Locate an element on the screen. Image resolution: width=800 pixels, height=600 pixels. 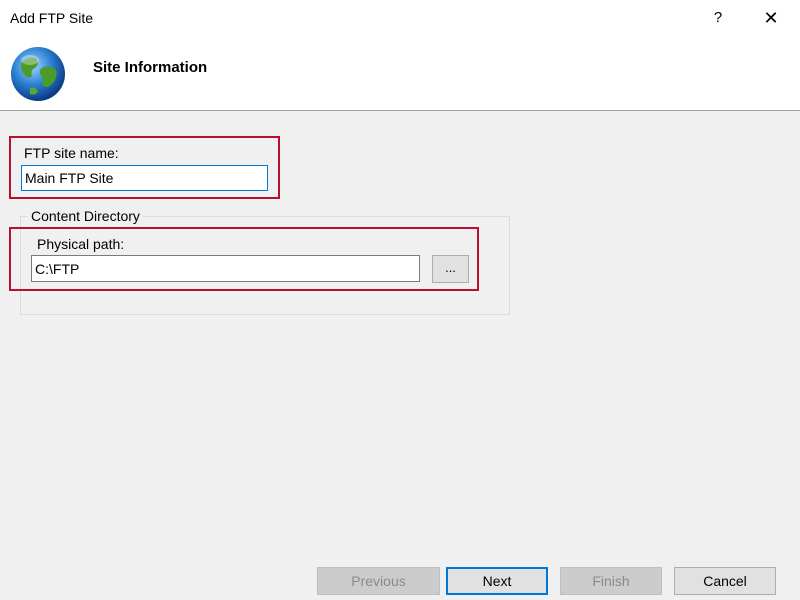
previous-button: Previous is located at coordinates (378, 581).